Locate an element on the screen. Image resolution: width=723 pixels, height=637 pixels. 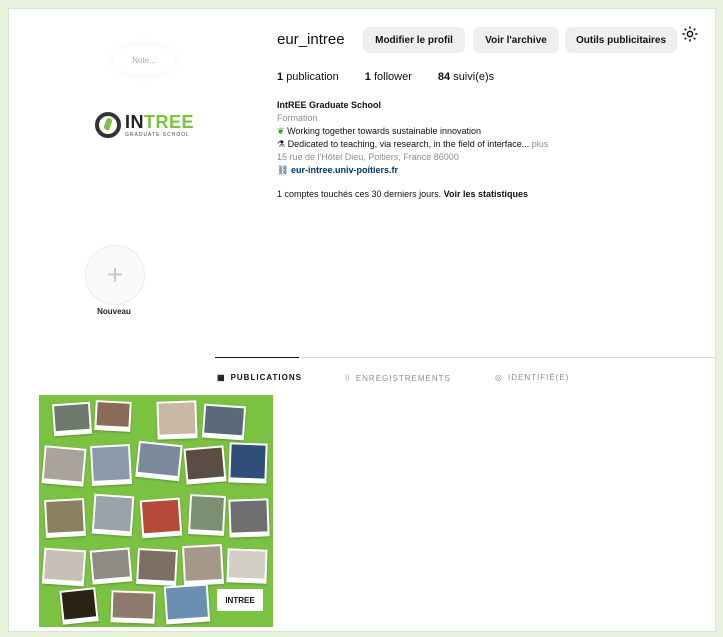
plus-icon: + is located at coordinates (115, 274).